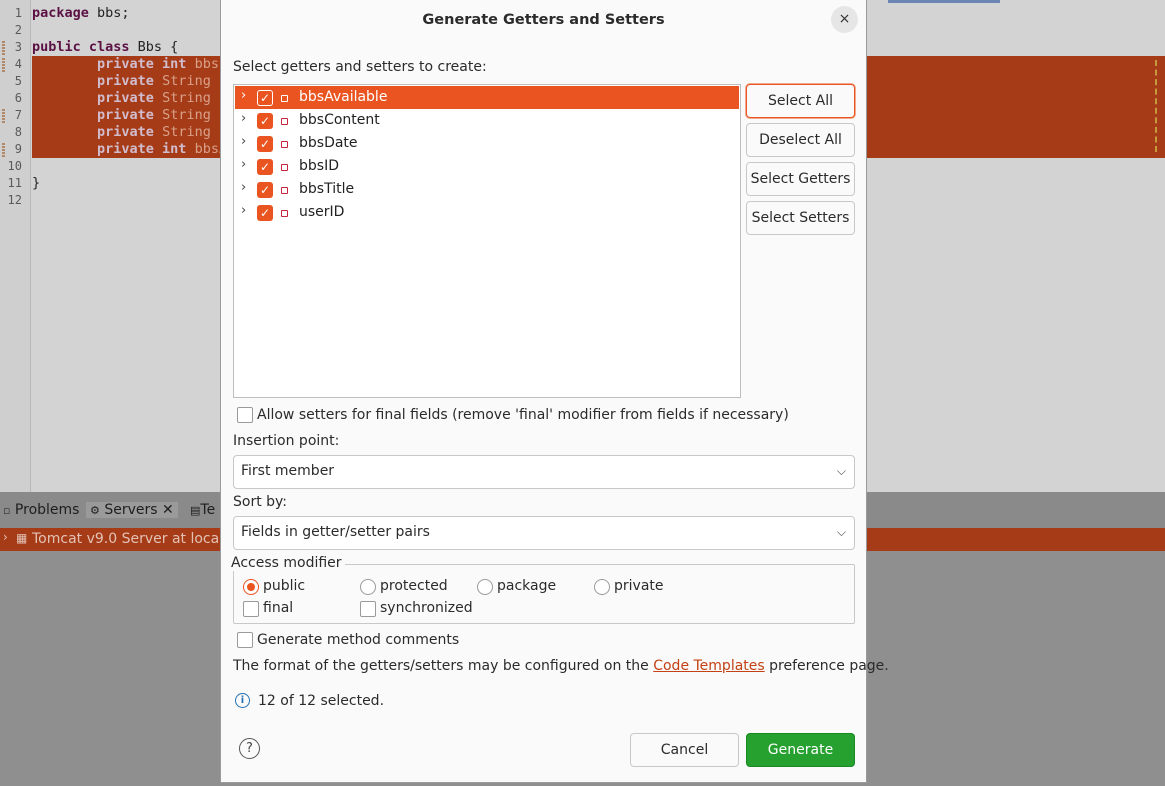 This screenshot has height=786, width=1165. I want to click on line-number: 11, so click(14, 183).